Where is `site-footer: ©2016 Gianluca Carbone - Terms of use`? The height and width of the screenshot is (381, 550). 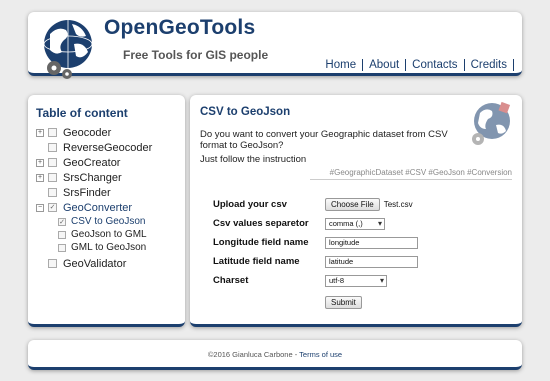 site-footer: ©2016 Gianluca Carbone - Terms of use is located at coordinates (275, 355).